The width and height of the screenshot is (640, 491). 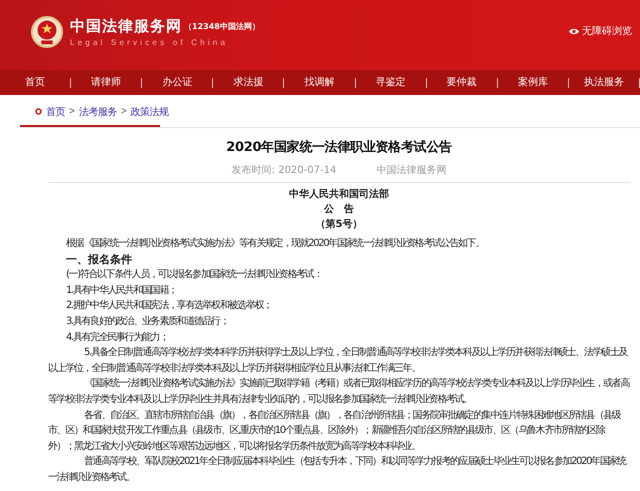 I want to click on paragraph: 各省、自治区、直辖市所辖自治县（旗），各自治区所辖县（旗），各自治州所辖县；国务院审批确定的集中连片特殊困难地区所辖县（县级市、区）和国家扶贫开发工作重点县（县级市、区,重庆市的10个重点县、区除外）；新疆维吾尔自治区所辖的县级市、区（乌鲁木齐市所辖的区除外）；黑龙江省大小兴安岭地区等艰苦边远地区，可以将报名学历条件放宽为高等学校本科毕业。, so click(x=335, y=431).